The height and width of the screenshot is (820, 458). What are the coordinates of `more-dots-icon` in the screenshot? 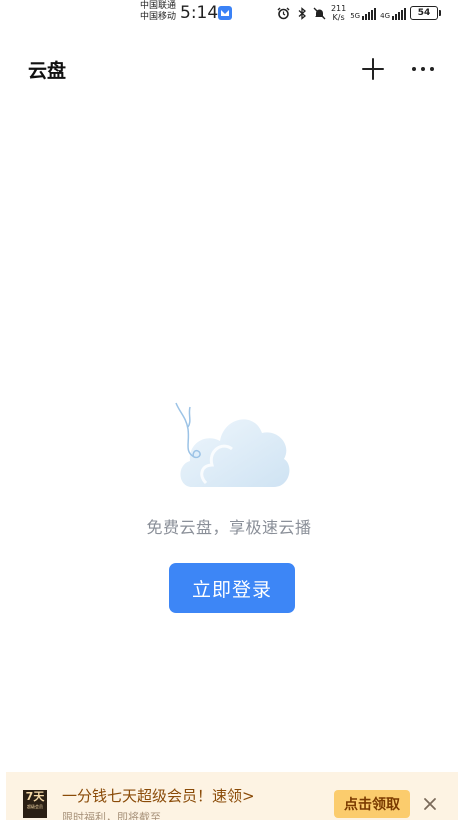 It's located at (423, 69).